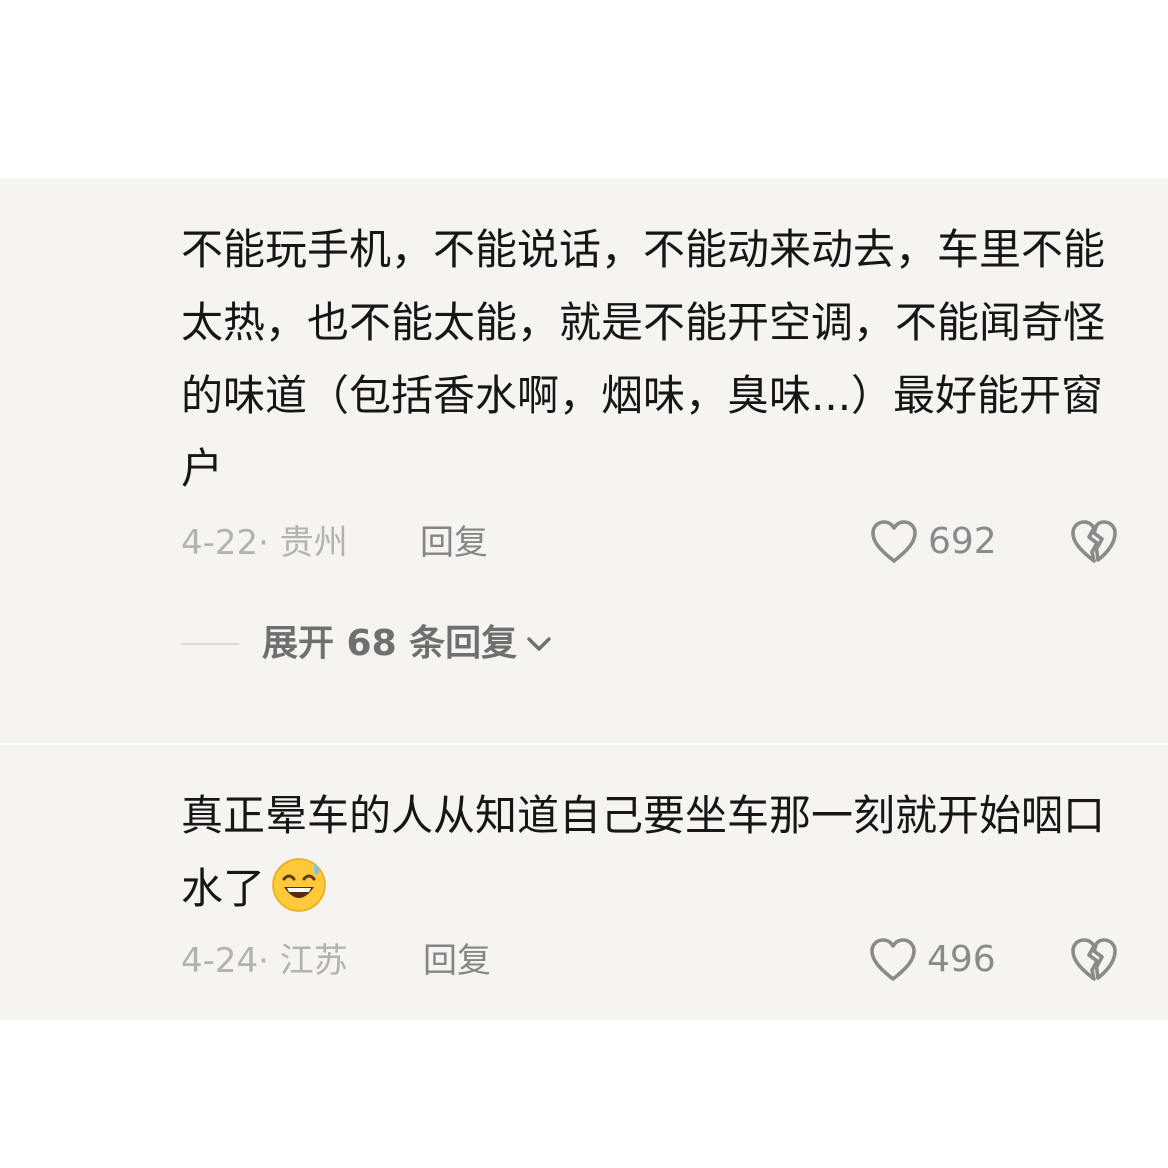  What do you see at coordinates (299, 885) in the screenshot?
I see `grinning-sweat-emoji` at bounding box center [299, 885].